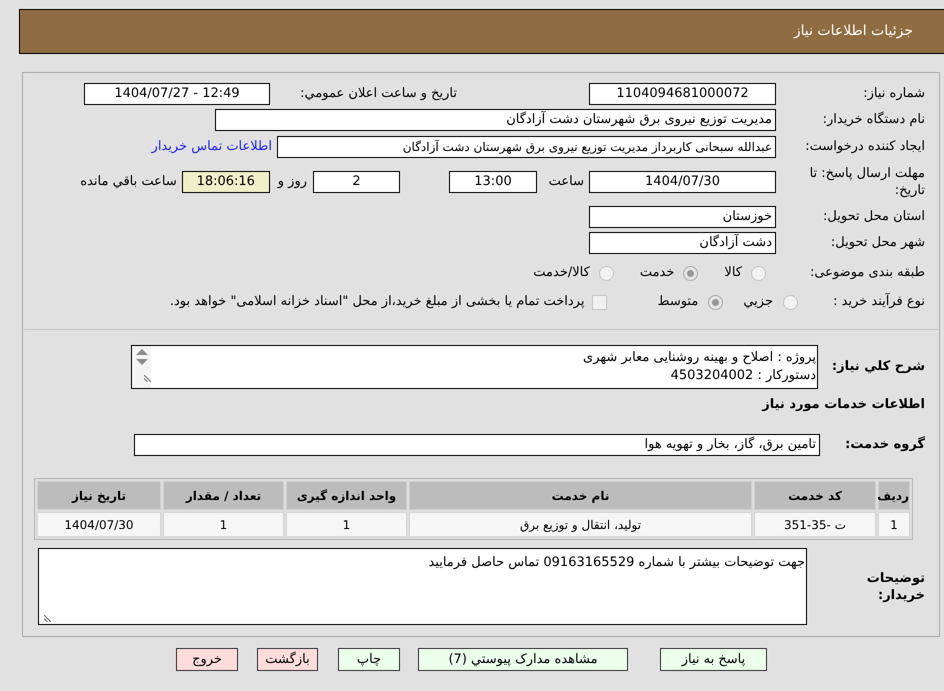  What do you see at coordinates (843, 405) in the screenshot?
I see `section-title: اطلاعات خدمات مورد نیاز` at bounding box center [843, 405].